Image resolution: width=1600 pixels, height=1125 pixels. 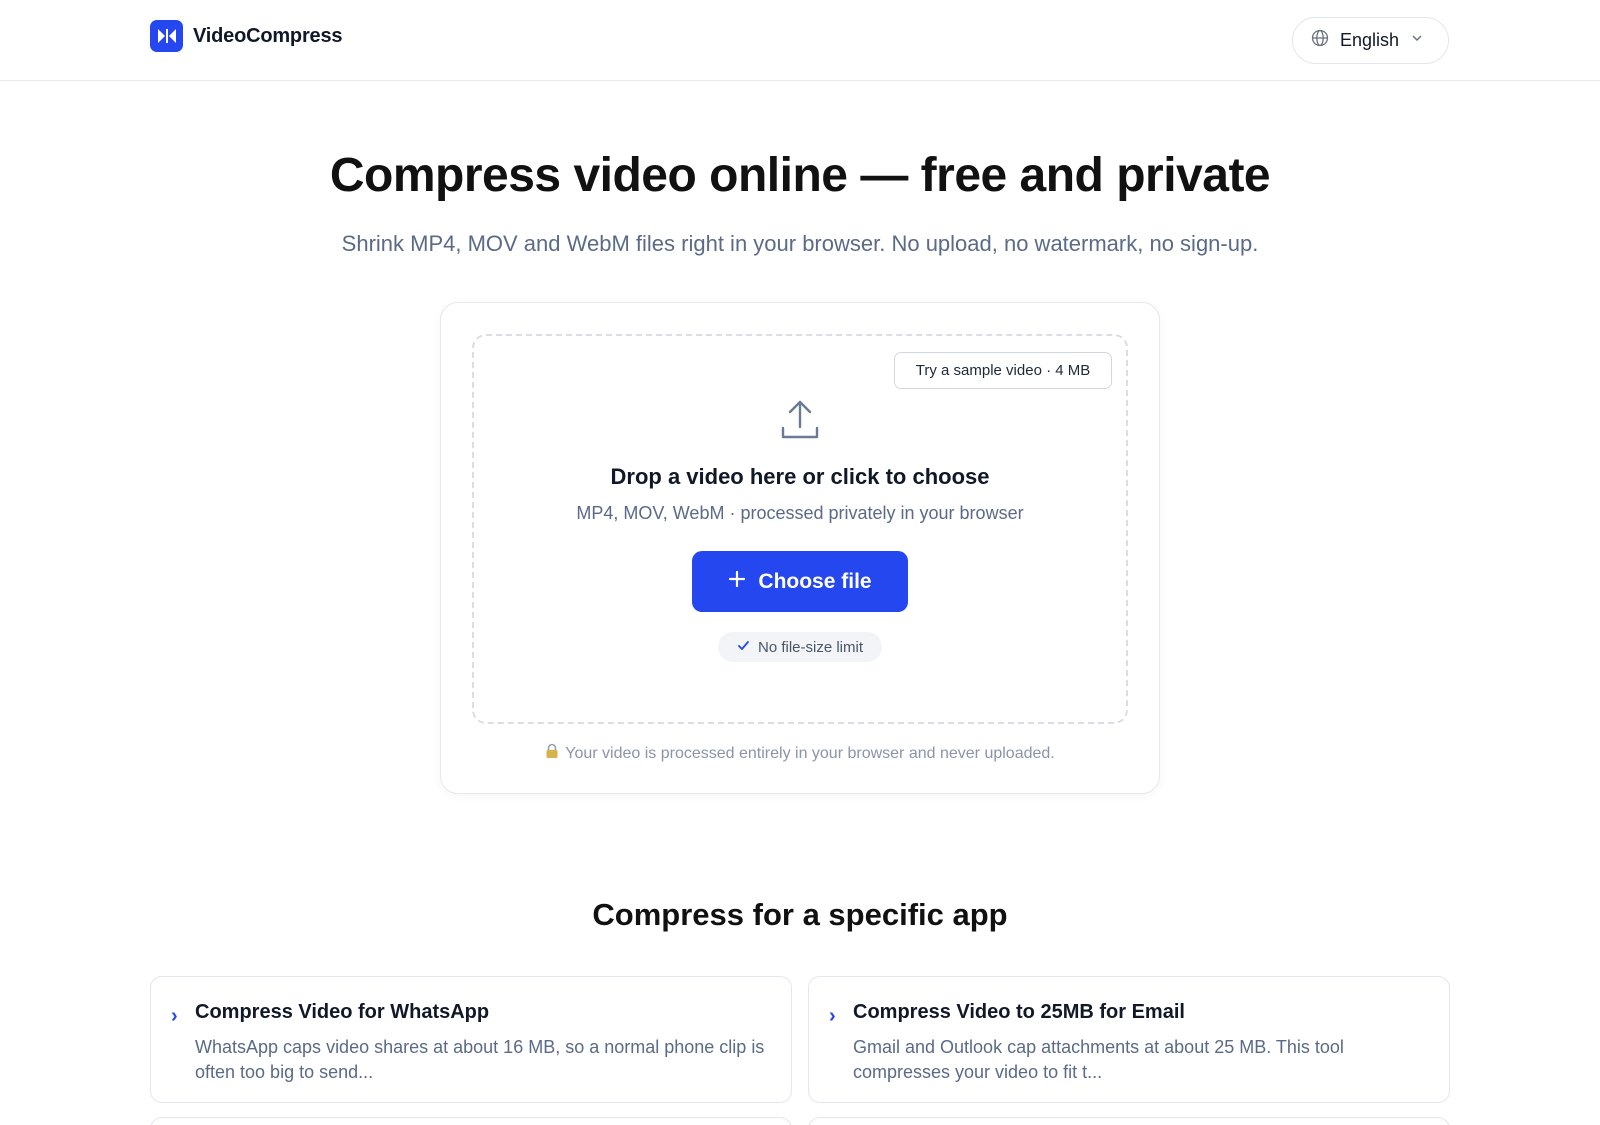 What do you see at coordinates (1320, 40) in the screenshot?
I see `globe-icon` at bounding box center [1320, 40].